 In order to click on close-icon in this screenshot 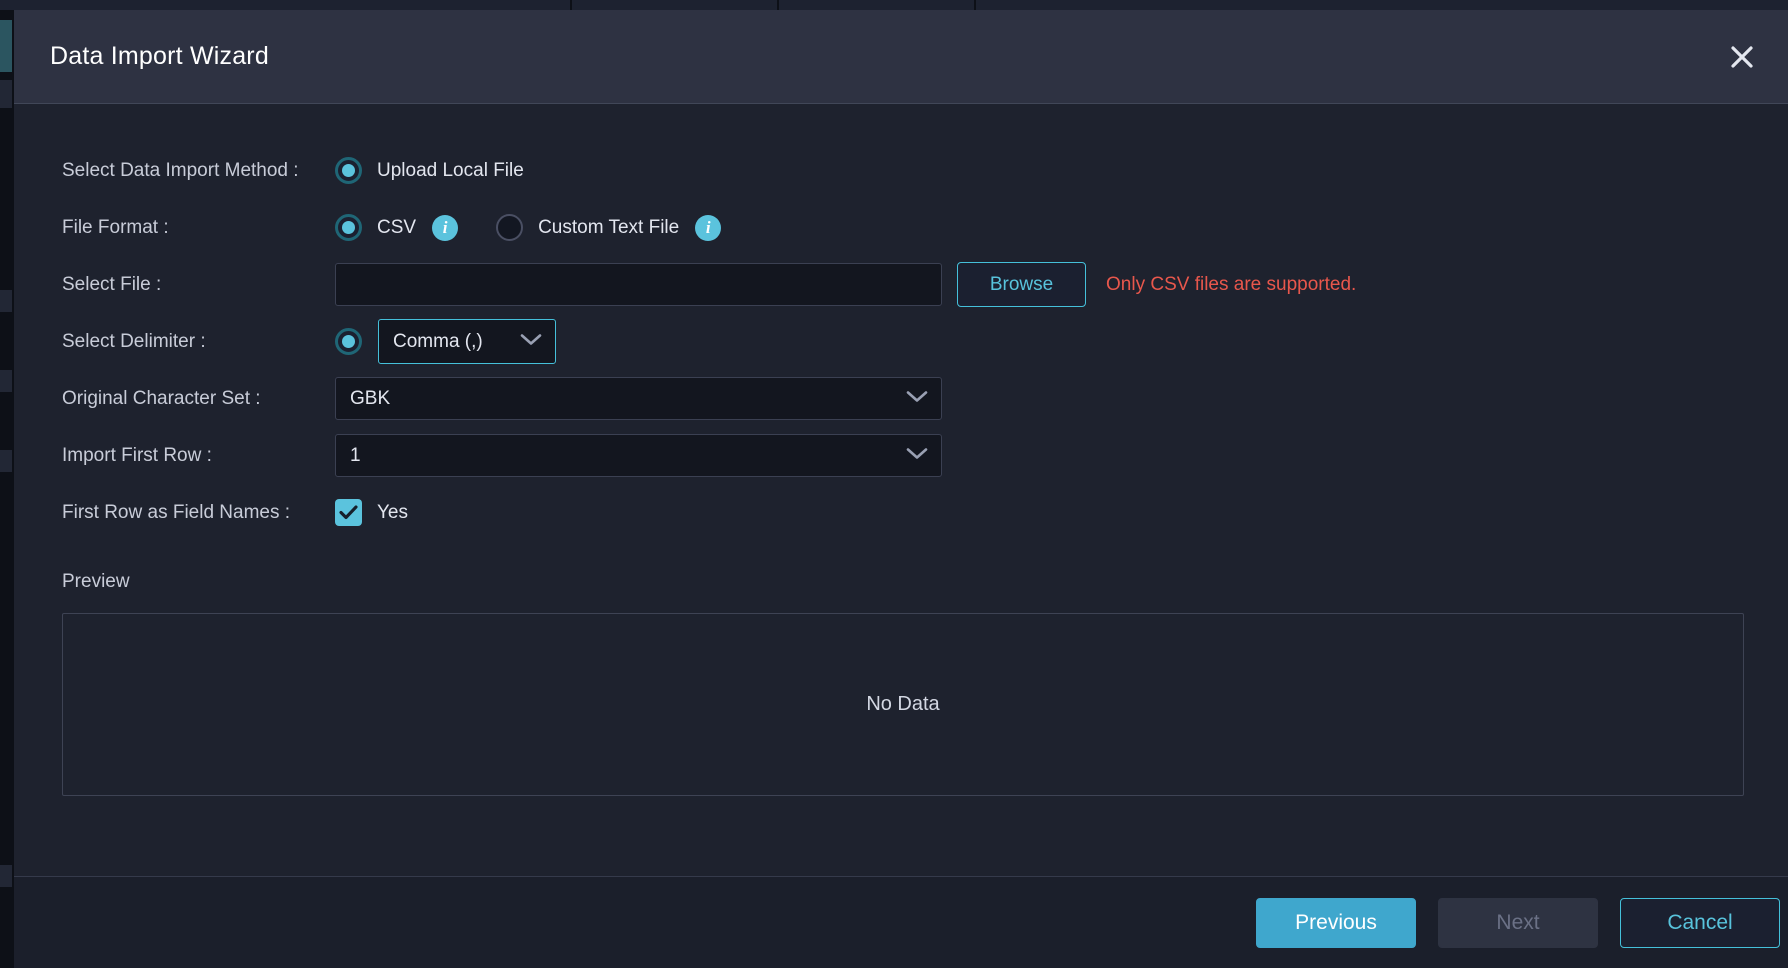, I will do `click(1742, 57)`.